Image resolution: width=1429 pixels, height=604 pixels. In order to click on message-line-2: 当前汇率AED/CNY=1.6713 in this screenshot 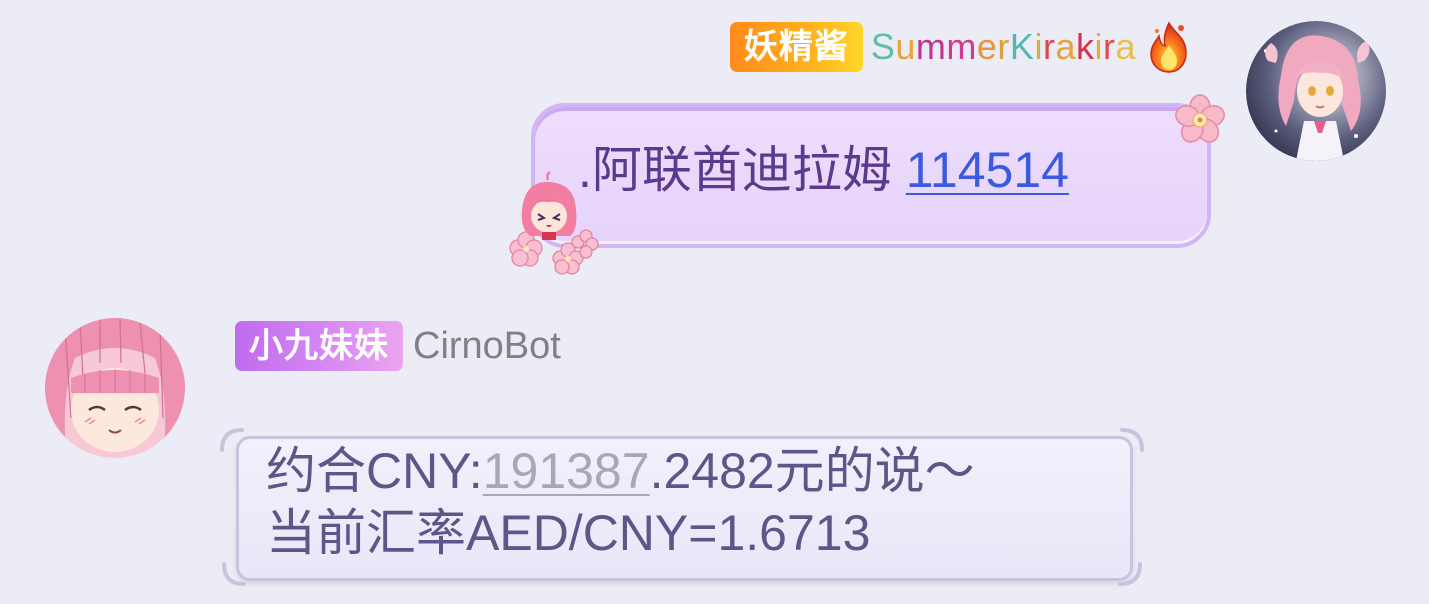, I will do `click(568, 533)`.